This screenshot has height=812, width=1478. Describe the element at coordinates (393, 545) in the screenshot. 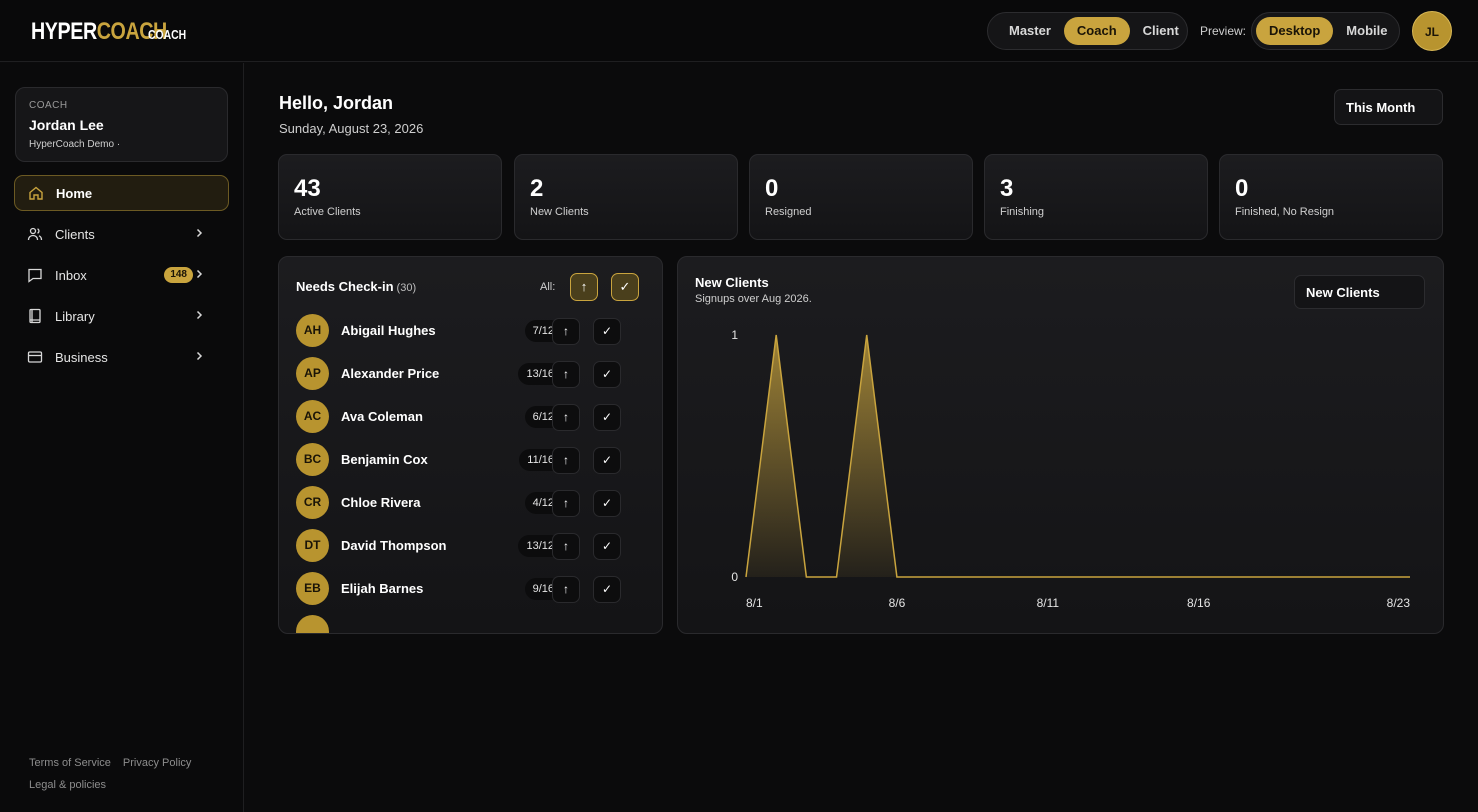

I see `client-name: David Thompson` at that location.